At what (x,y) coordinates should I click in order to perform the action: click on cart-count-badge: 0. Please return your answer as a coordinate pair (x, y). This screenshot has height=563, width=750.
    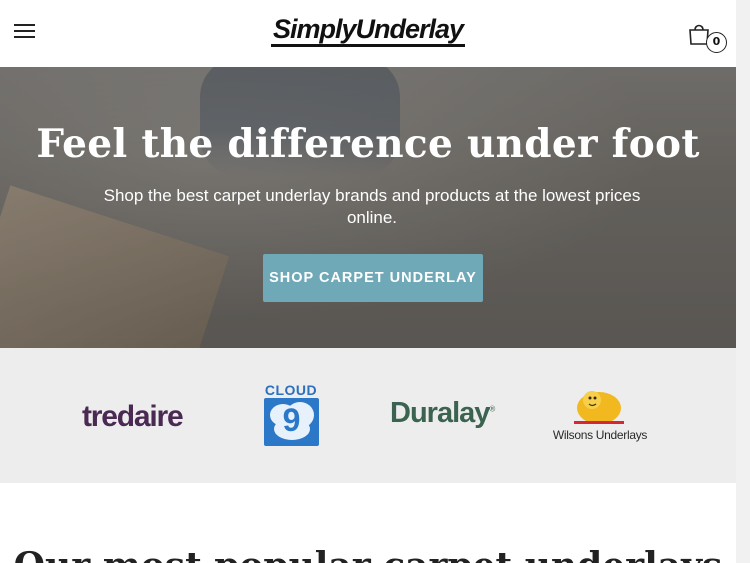
    Looking at the image, I should click on (716, 42).